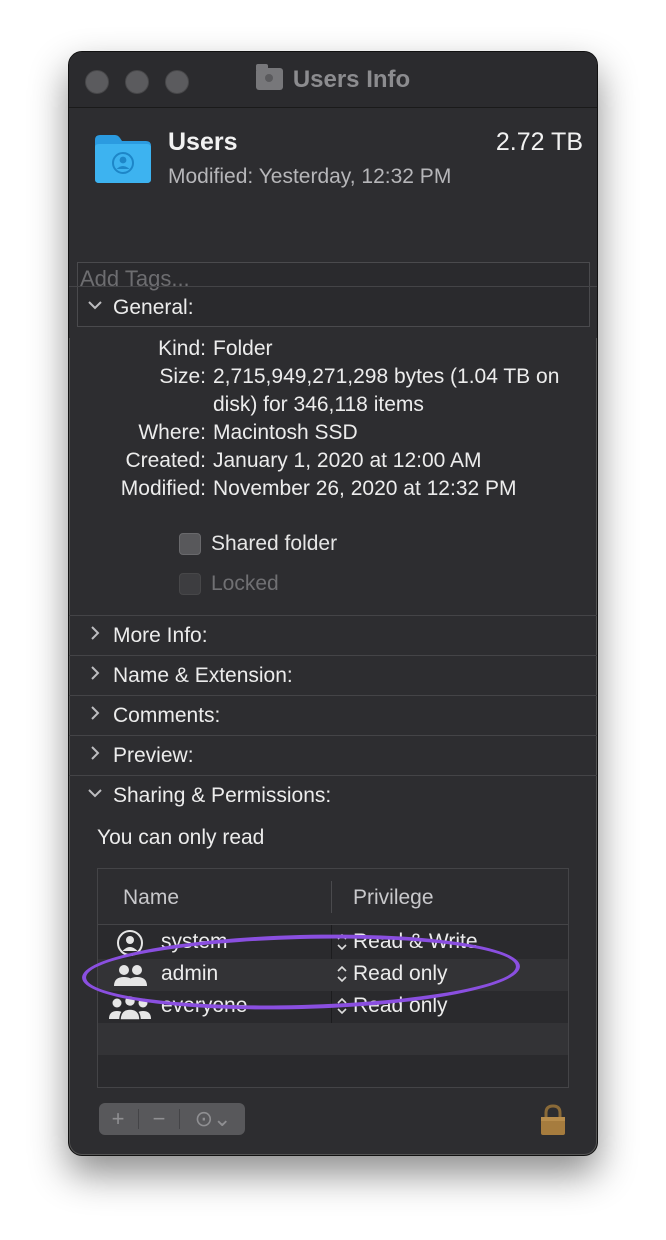 This screenshot has width=666, height=1240. What do you see at coordinates (553, 1120) in the screenshot?
I see `lock-icon` at bounding box center [553, 1120].